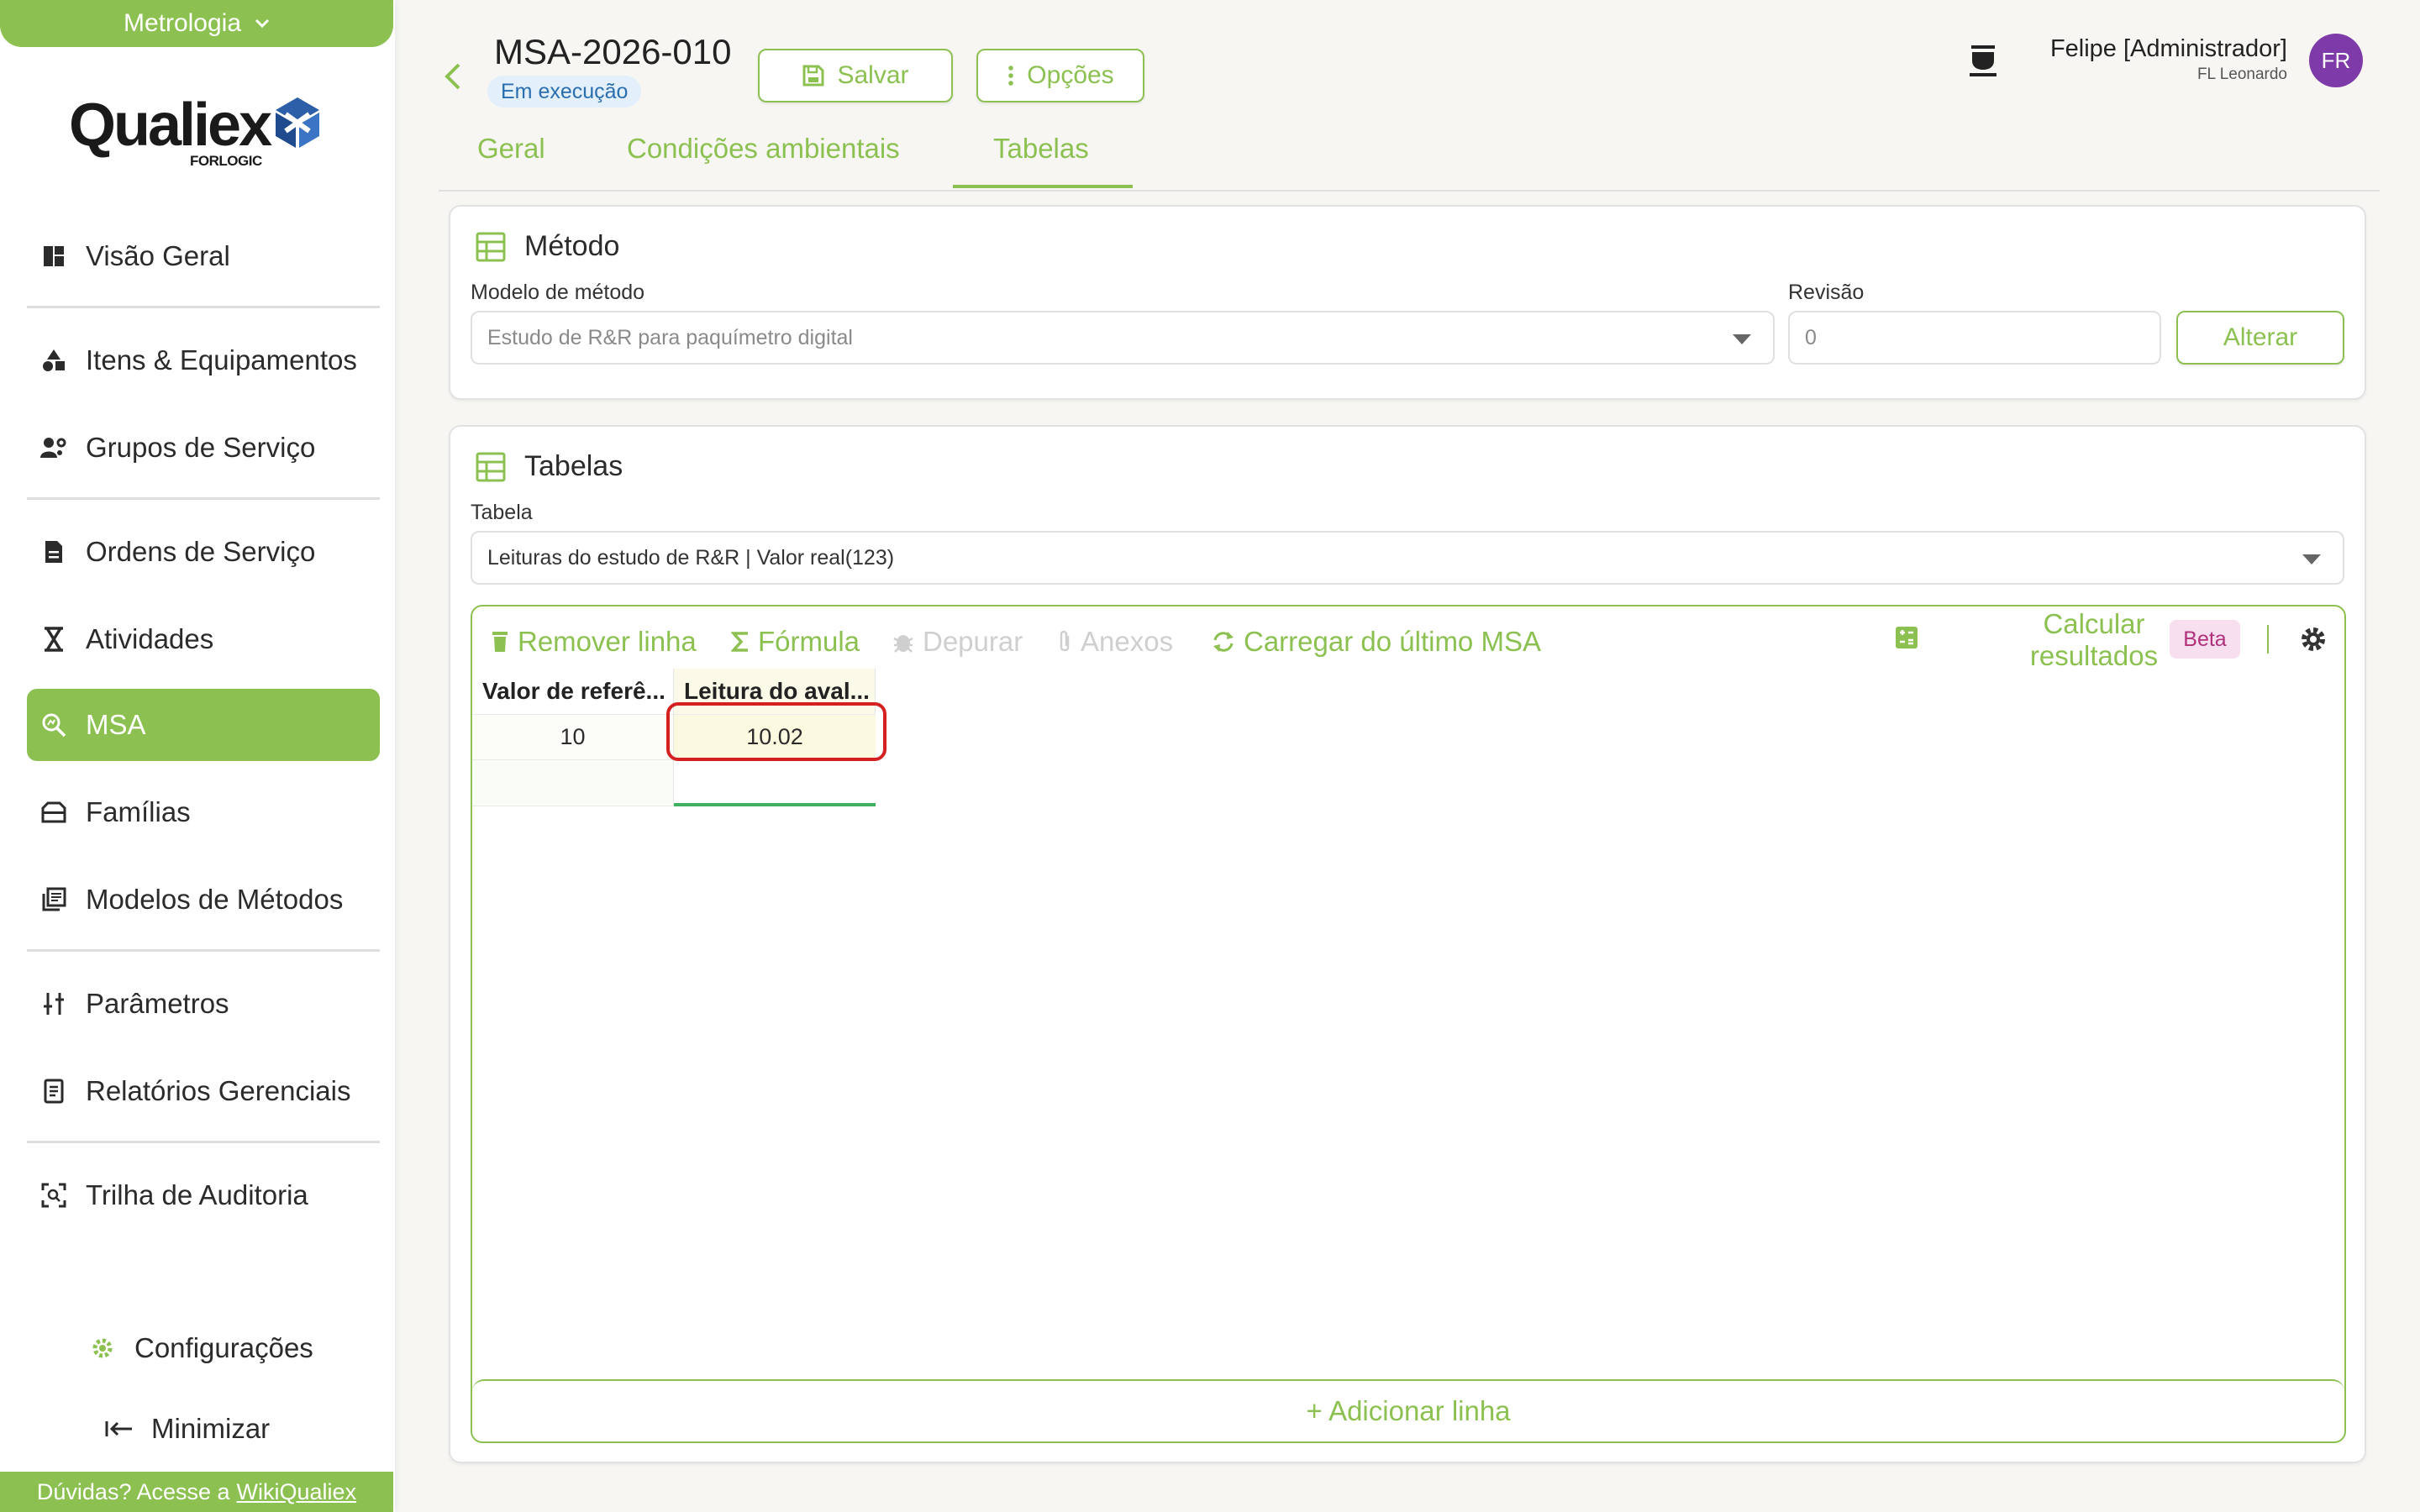  What do you see at coordinates (2260, 338) in the screenshot?
I see `change-method-button: Alterar` at bounding box center [2260, 338].